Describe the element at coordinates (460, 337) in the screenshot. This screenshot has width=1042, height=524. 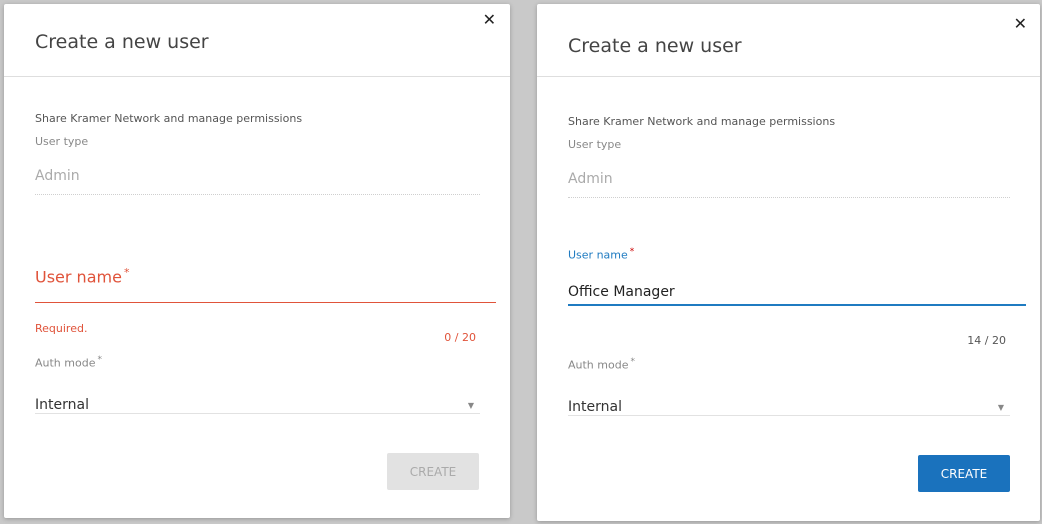
I see `user-name-counter: 0 / 20` at that location.